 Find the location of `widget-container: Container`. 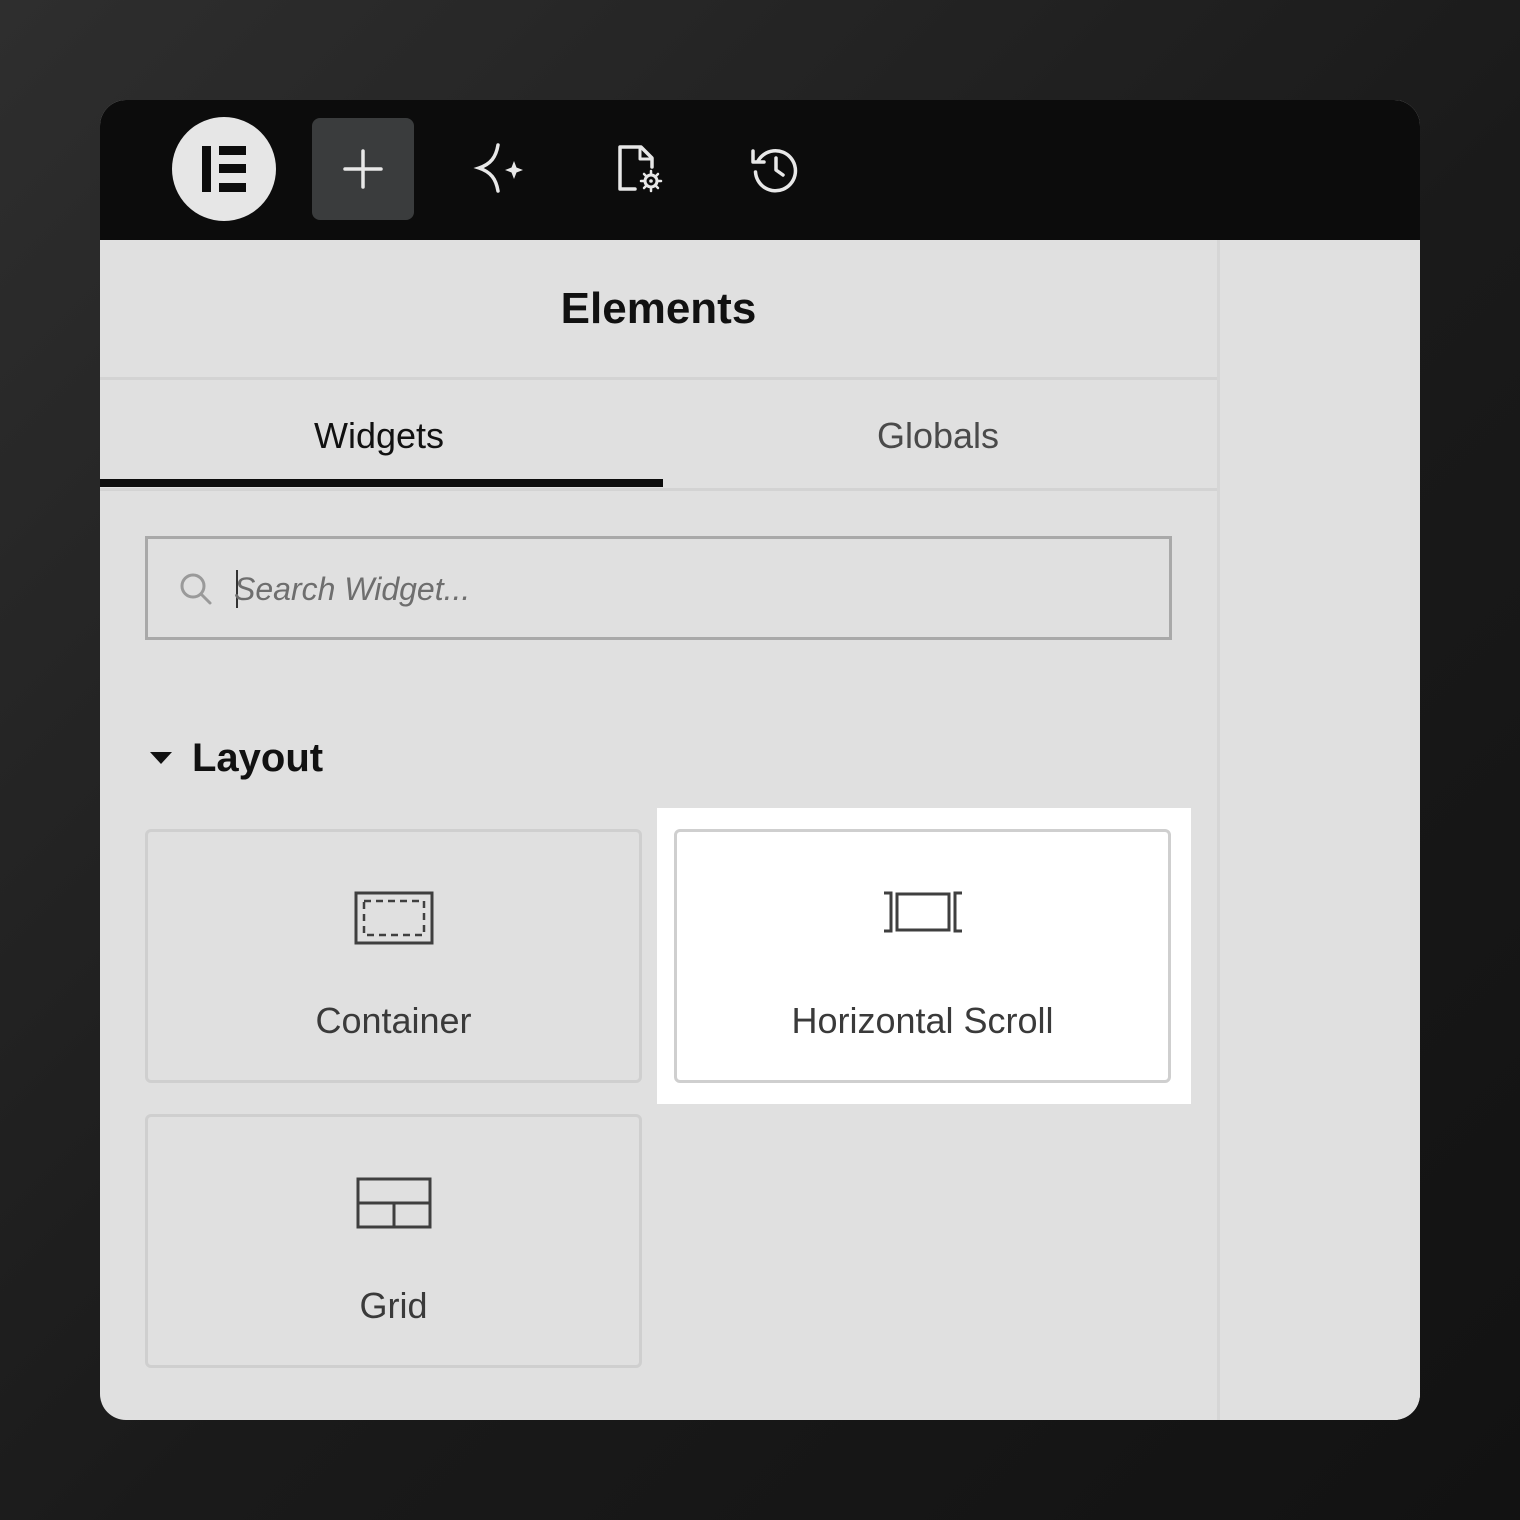

widget-container: Container is located at coordinates (393, 956).